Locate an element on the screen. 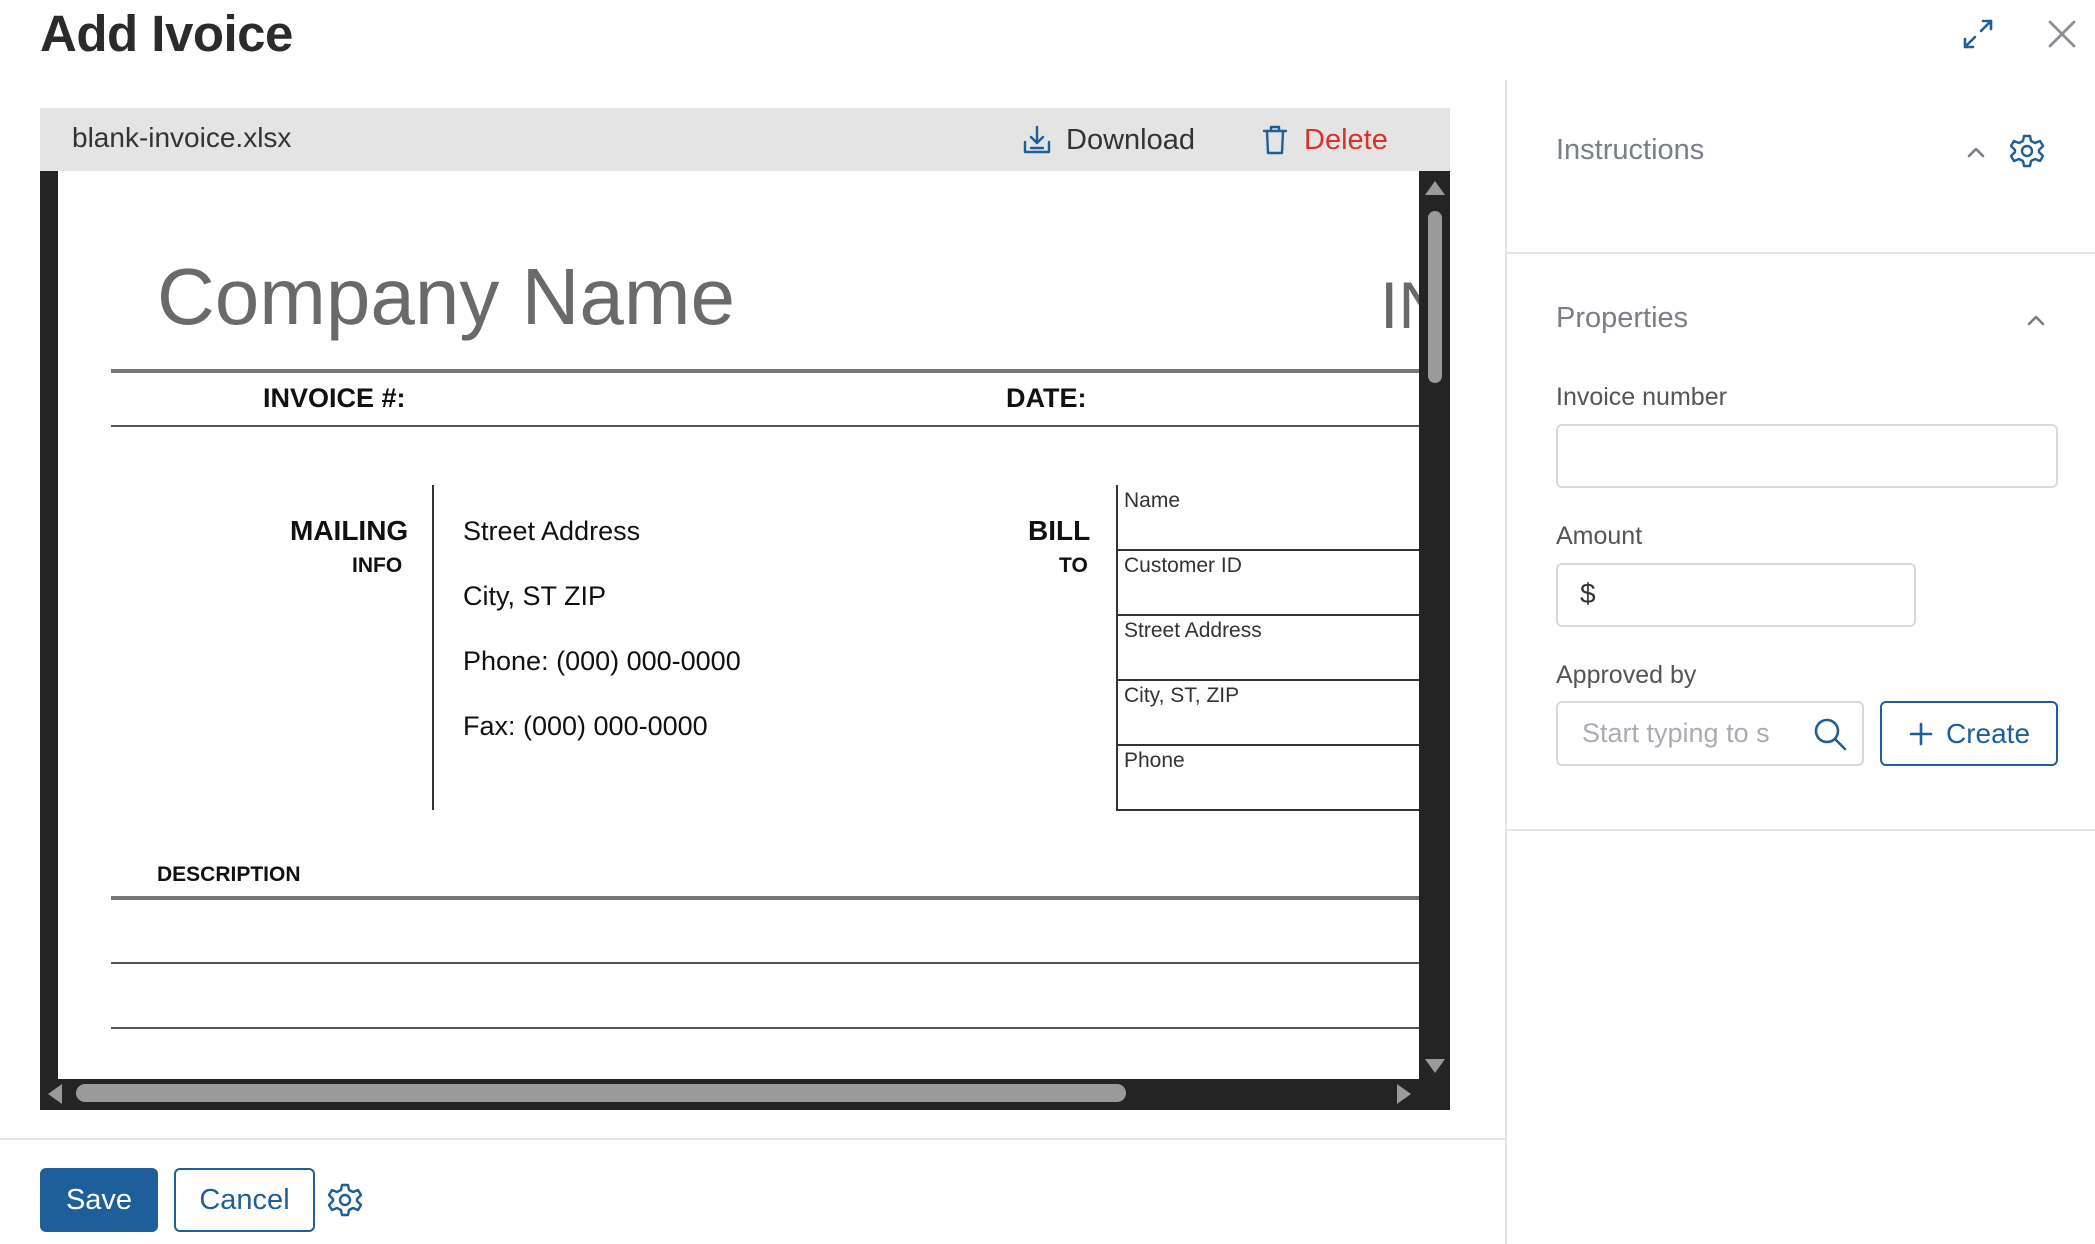  file-toolbar: blank-invoice.xlsx Download Delete is located at coordinates (745, 139).